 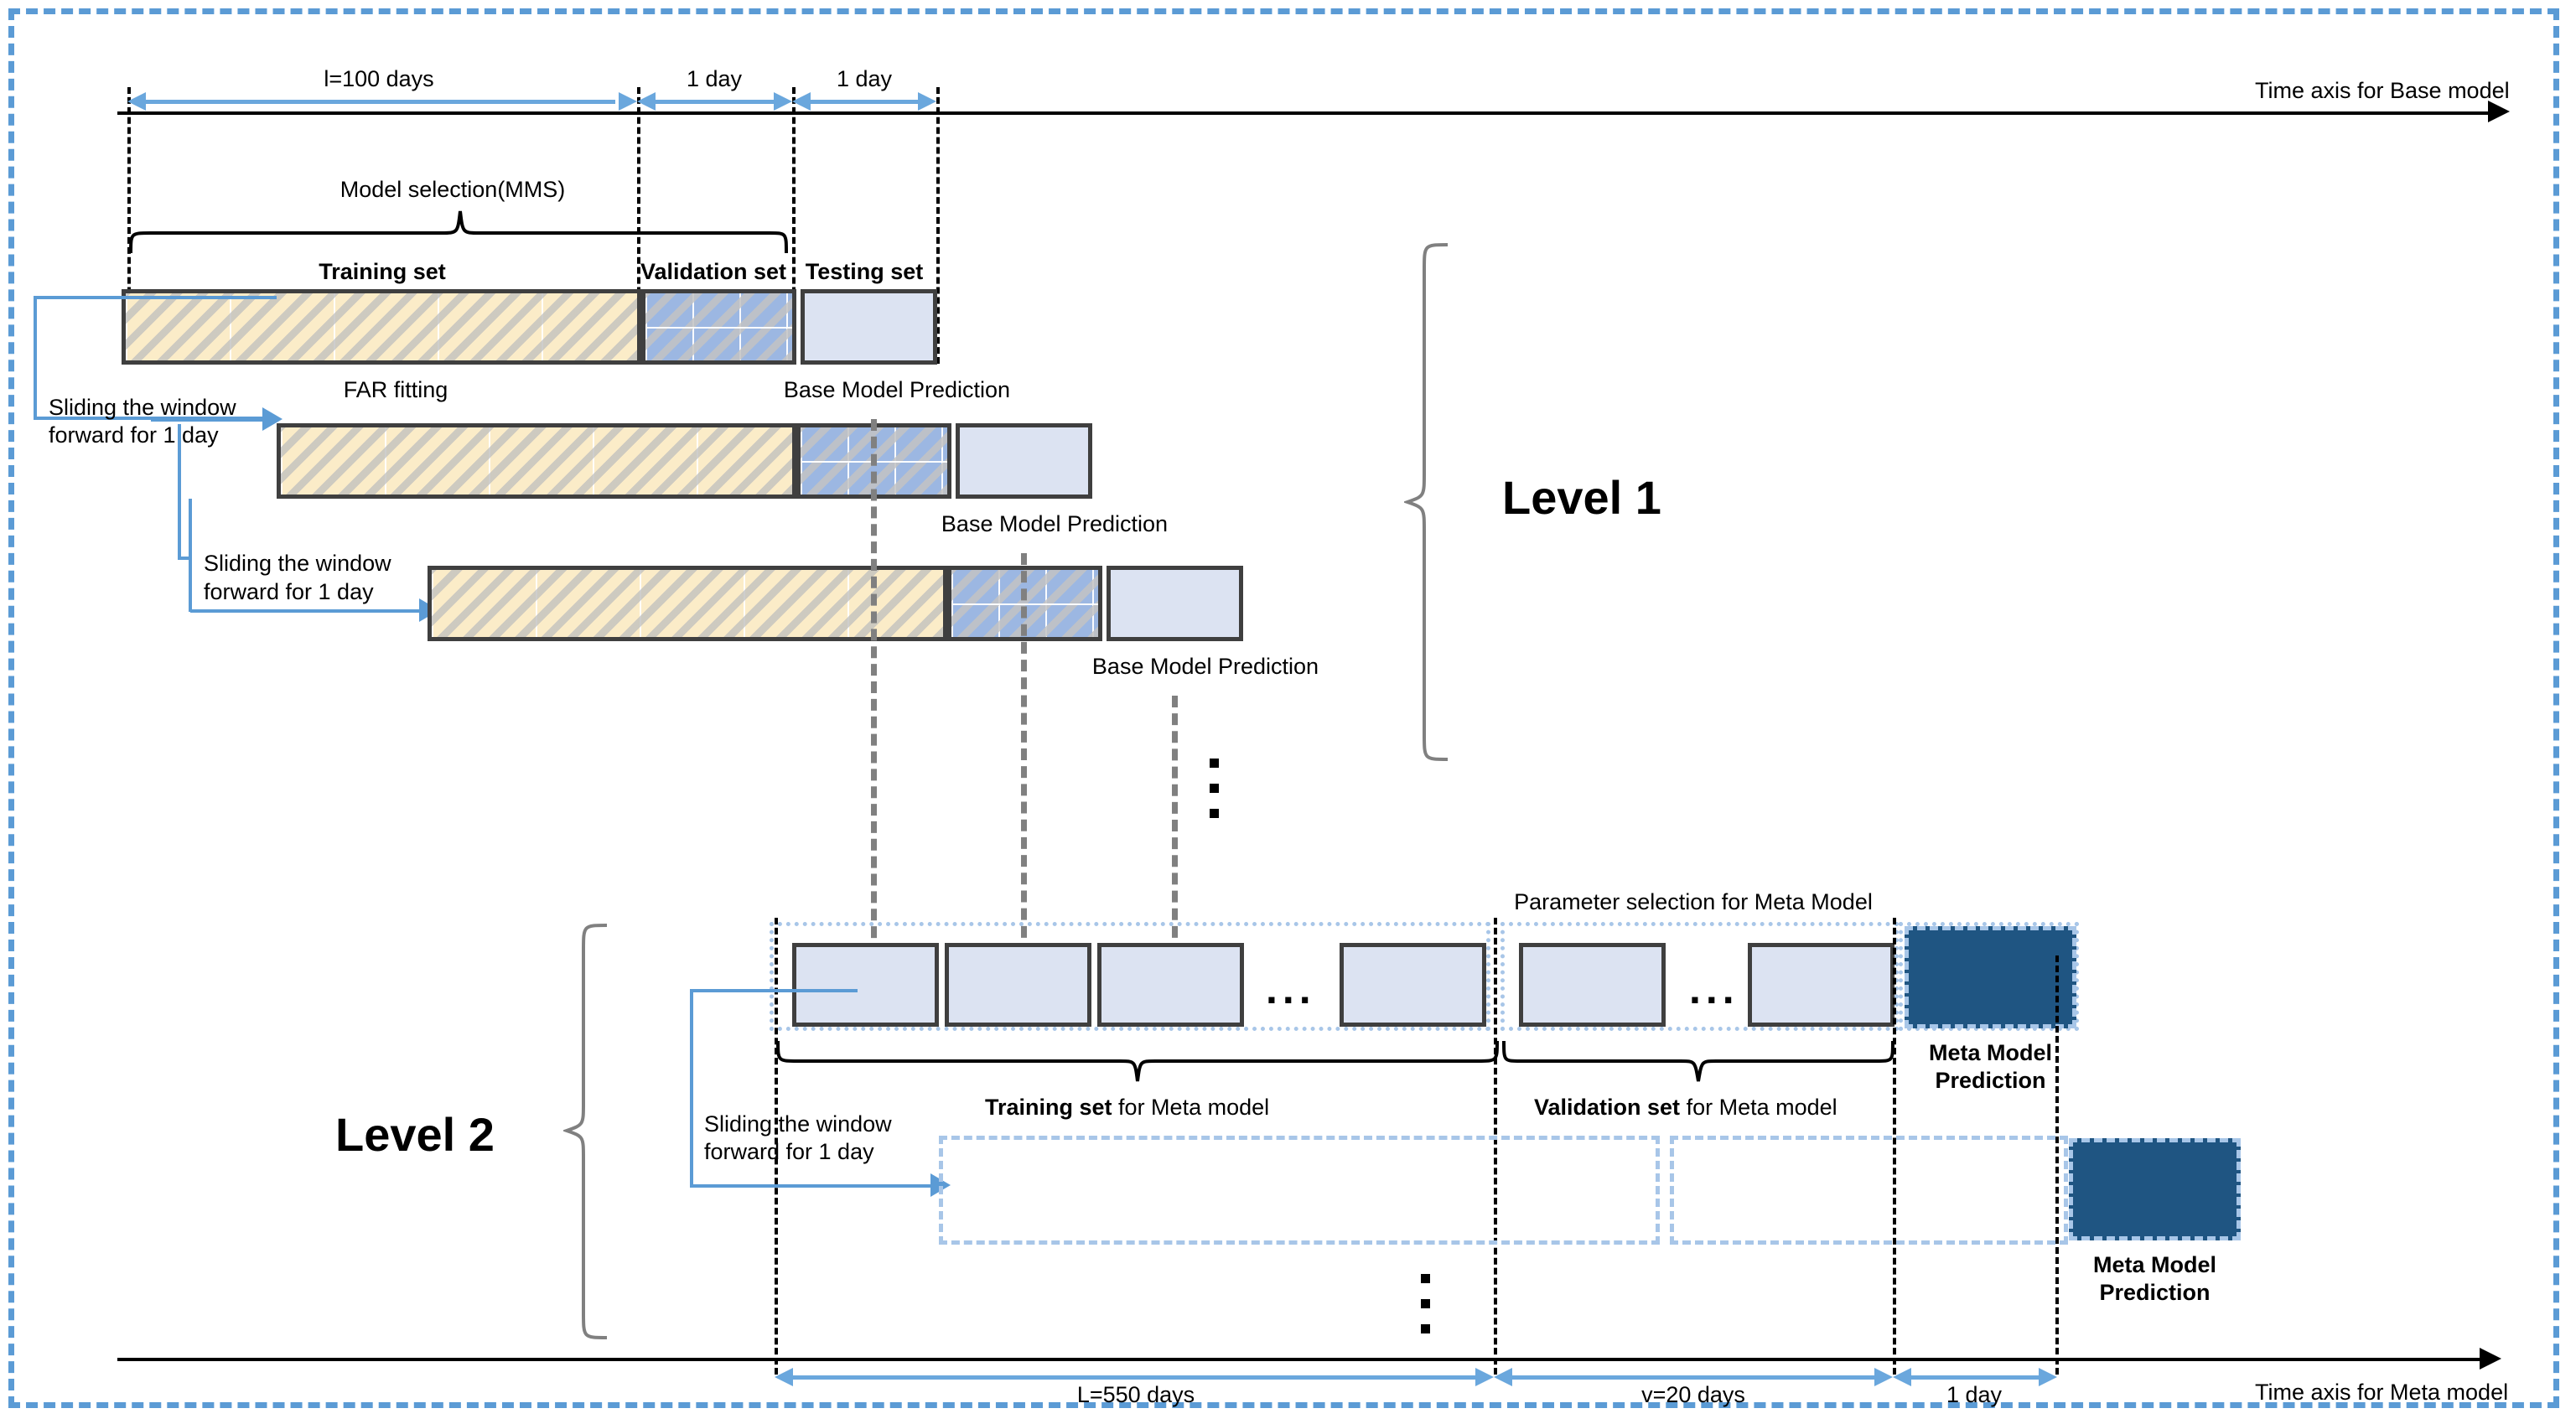 I want to click on meta-training-measure, so click(x=1134, y=1377).